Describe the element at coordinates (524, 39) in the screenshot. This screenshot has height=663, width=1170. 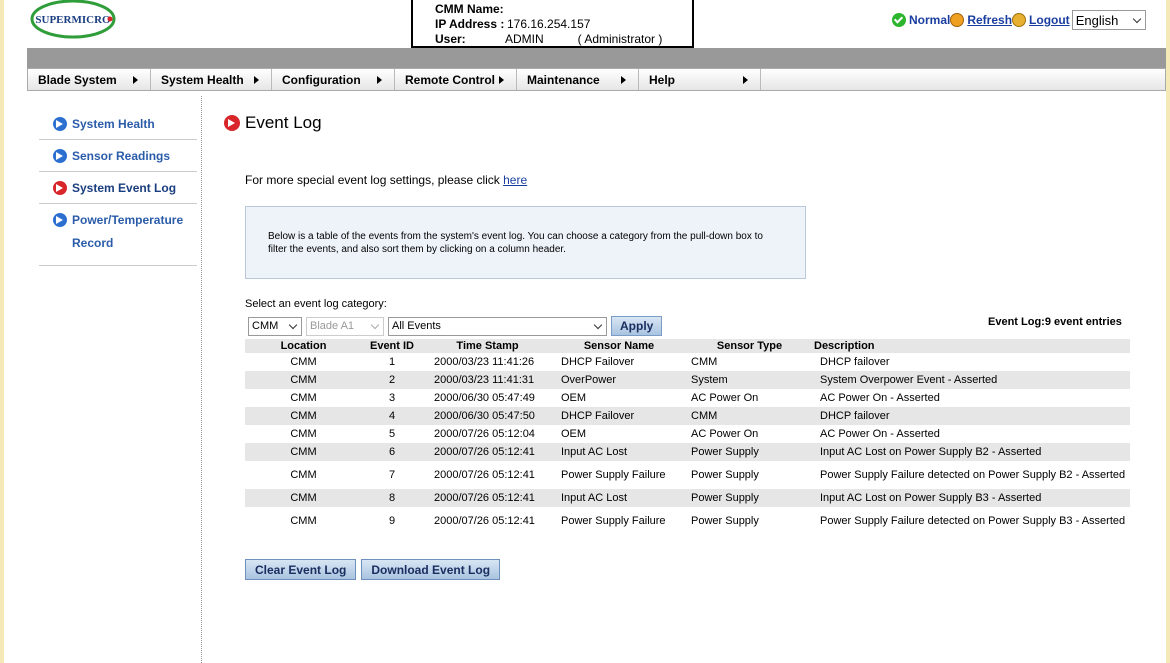
I see `user-value: ADMIN` at that location.